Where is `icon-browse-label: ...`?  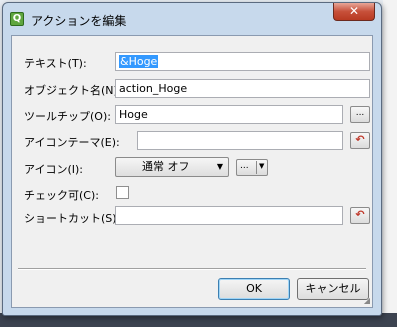
icon-browse-label: ... is located at coordinates (244, 166).